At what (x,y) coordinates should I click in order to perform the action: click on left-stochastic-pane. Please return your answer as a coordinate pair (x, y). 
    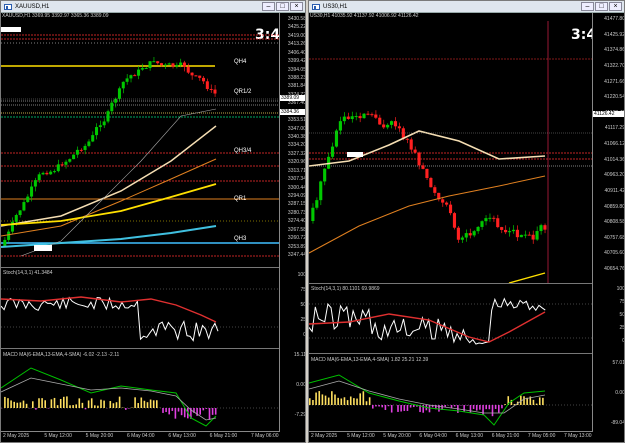
    Looking at the image, I should click on (140, 312).